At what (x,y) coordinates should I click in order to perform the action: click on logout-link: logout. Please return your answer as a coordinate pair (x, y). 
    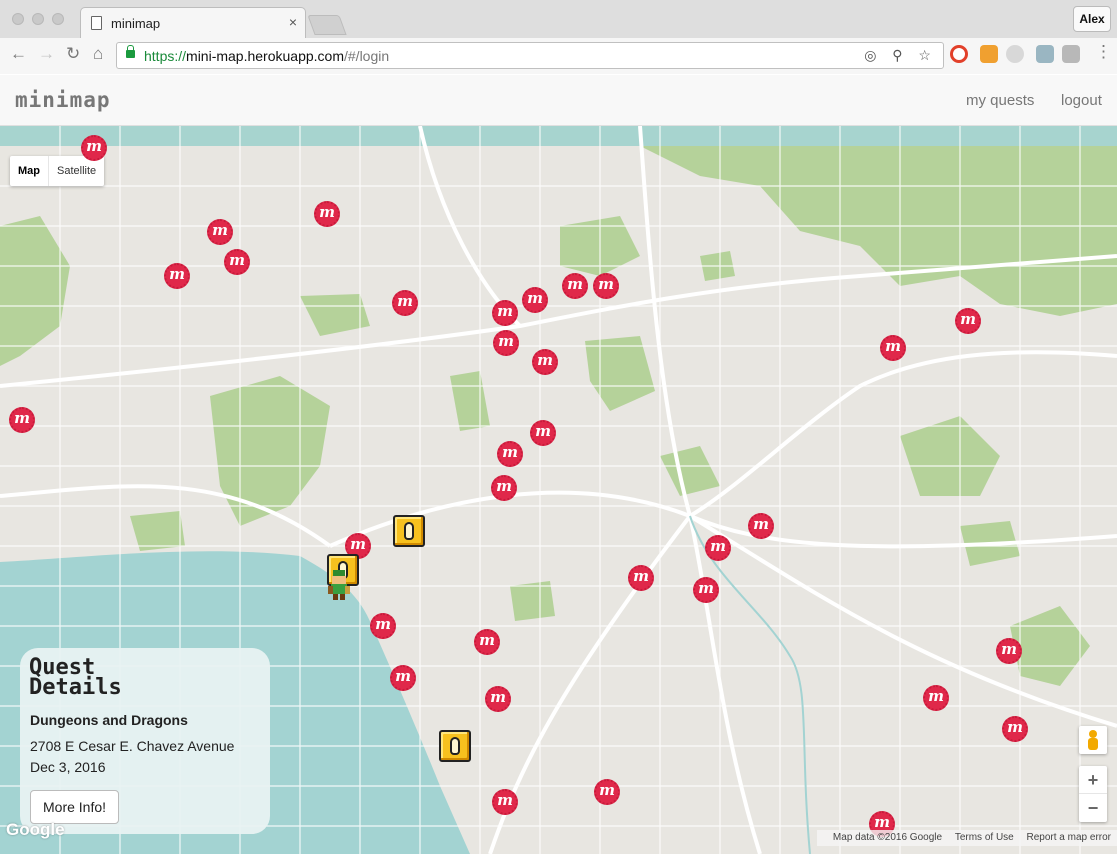
    Looking at the image, I should click on (1081, 100).